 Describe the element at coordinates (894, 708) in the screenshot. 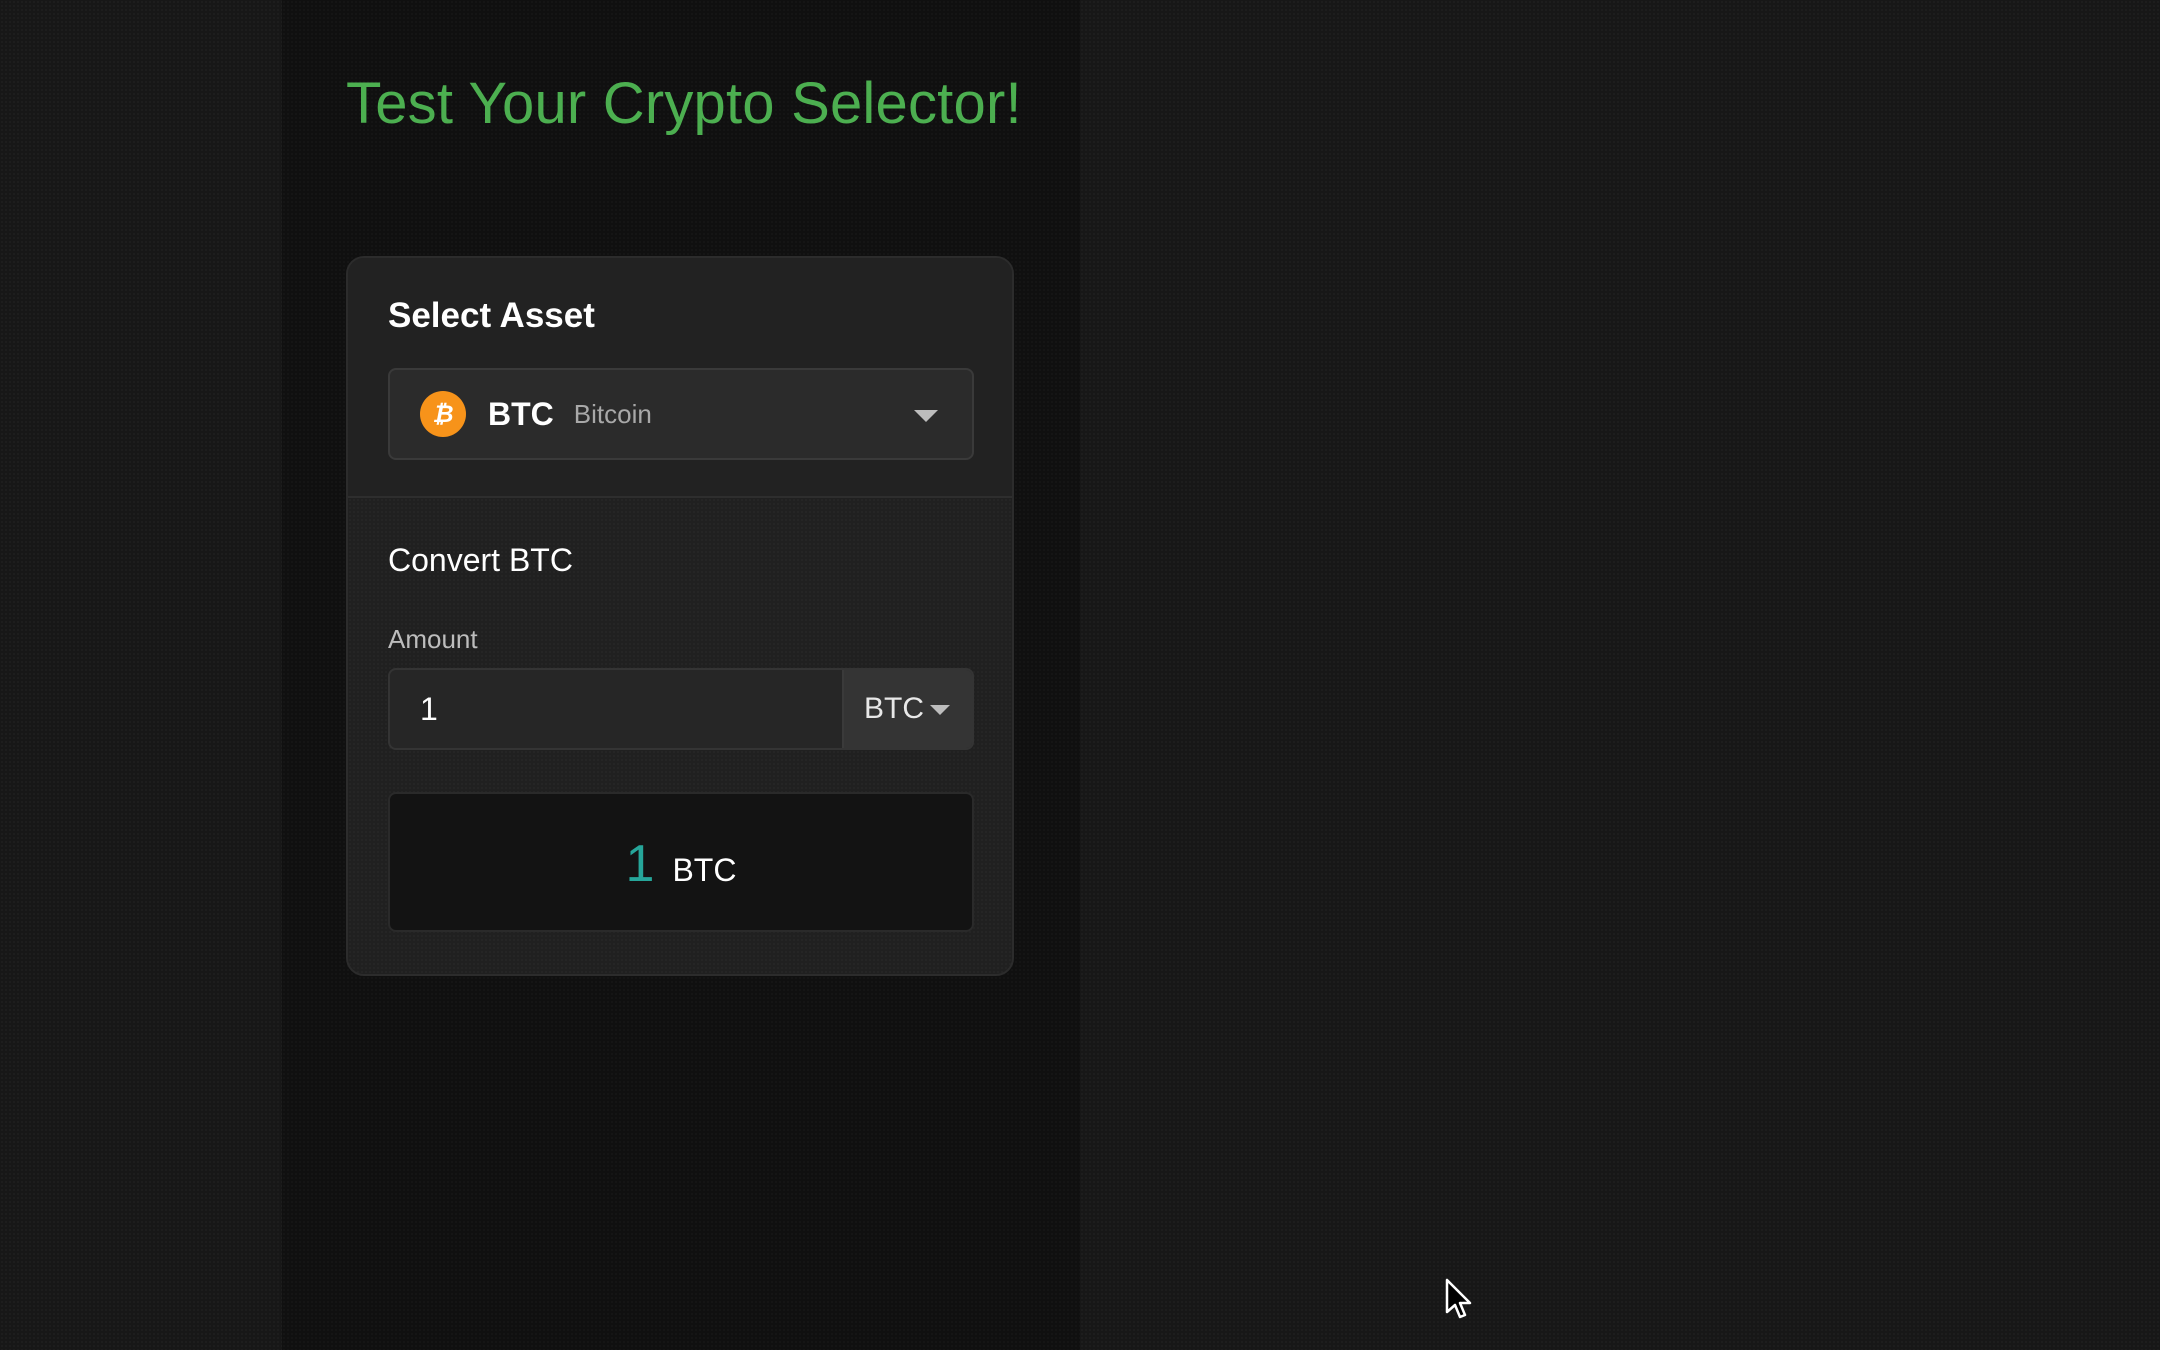

I see `unit-dropdown-value: BTC` at that location.